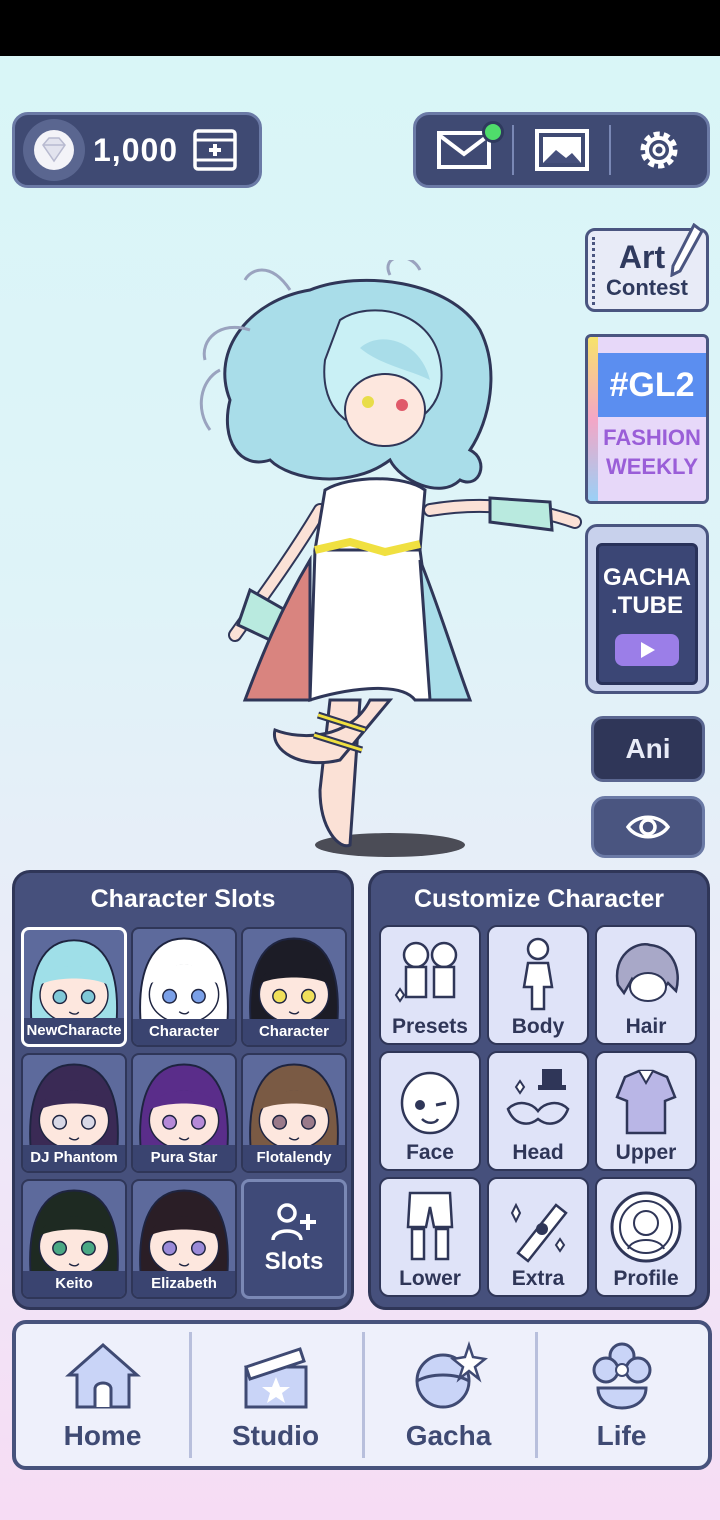 The width and height of the screenshot is (720, 1520). I want to click on gacha-tube-button: GACHA .TUBE, so click(647, 609).